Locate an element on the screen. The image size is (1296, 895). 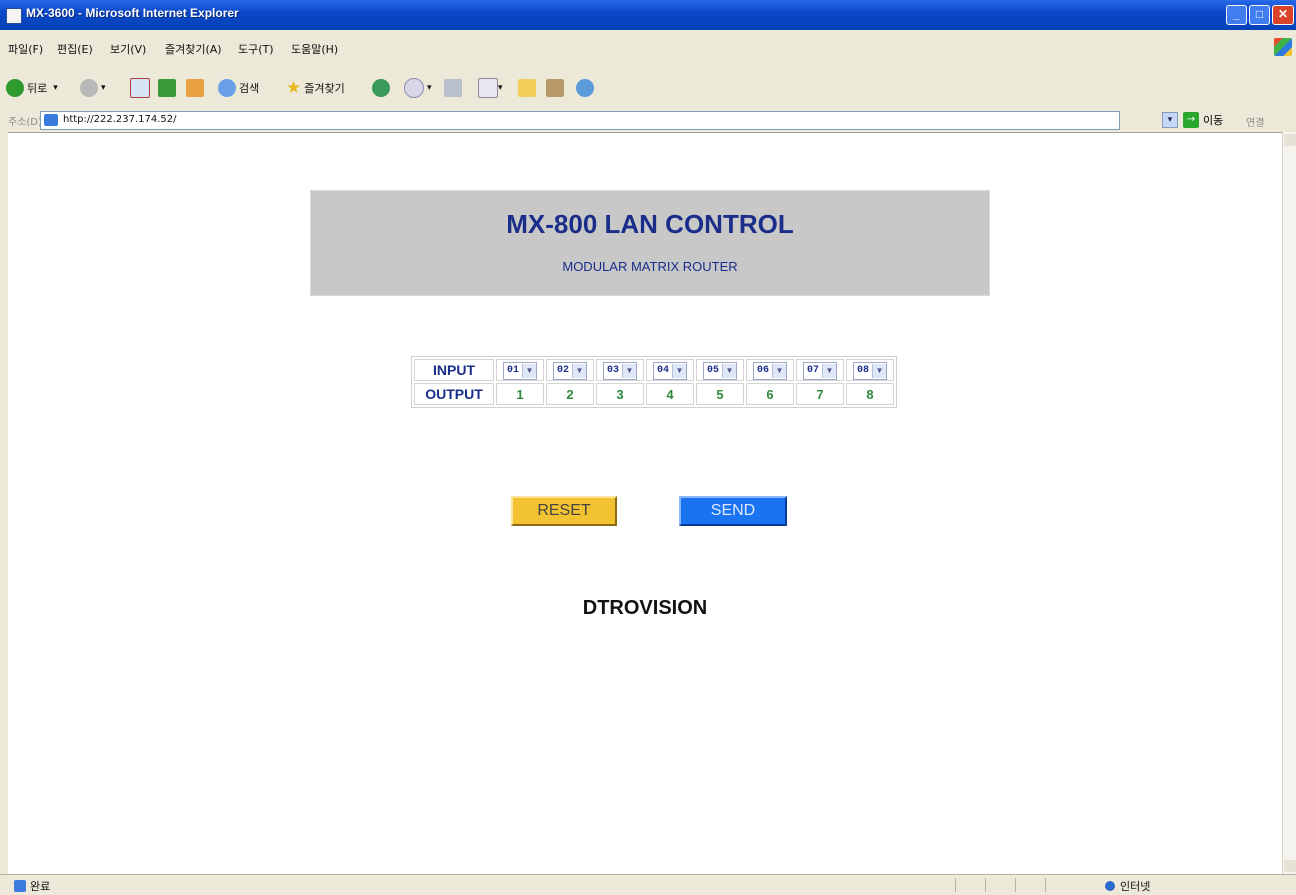
print-button is located at coordinates (453, 88).